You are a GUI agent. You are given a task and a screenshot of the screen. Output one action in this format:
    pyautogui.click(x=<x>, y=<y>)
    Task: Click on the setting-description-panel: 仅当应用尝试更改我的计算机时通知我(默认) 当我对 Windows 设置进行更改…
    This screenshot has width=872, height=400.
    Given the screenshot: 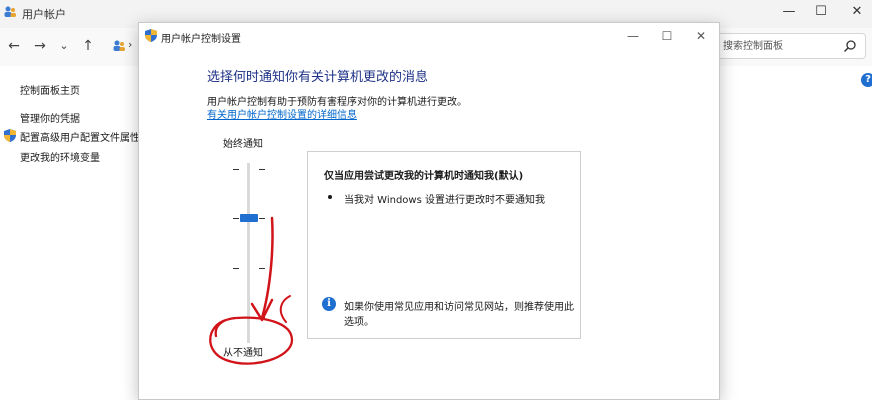 What is the action you would take?
    pyautogui.click(x=444, y=245)
    